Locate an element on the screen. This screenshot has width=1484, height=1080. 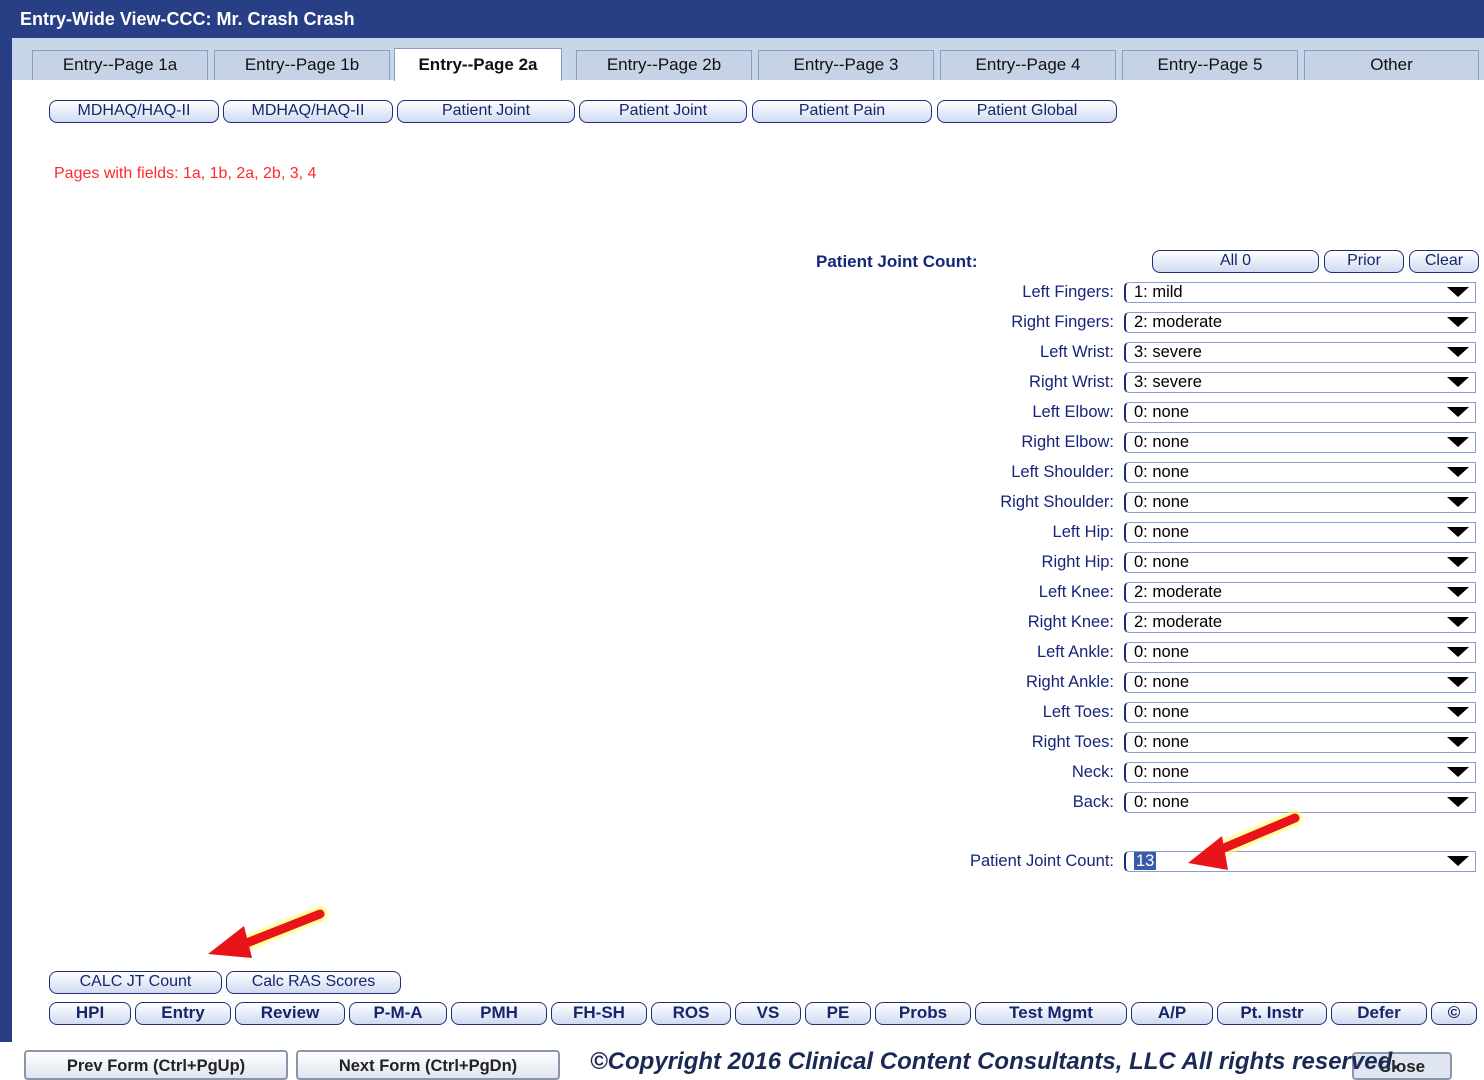
calc-jt-count-button: CALC JT Count is located at coordinates (135, 982).